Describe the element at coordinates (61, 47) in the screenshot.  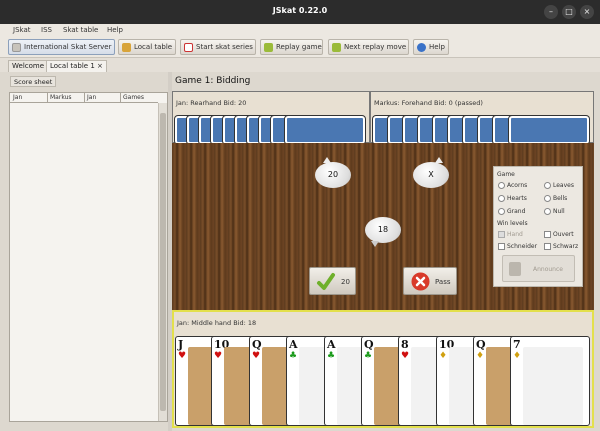
I see `iss-button: International Skat Server` at that location.